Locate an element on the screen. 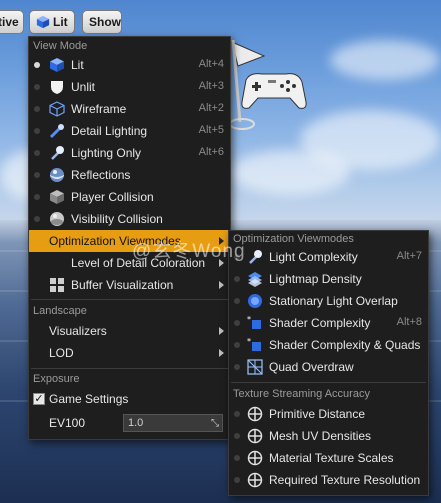  menu-item-label: Player Collision is located at coordinates (112, 197).